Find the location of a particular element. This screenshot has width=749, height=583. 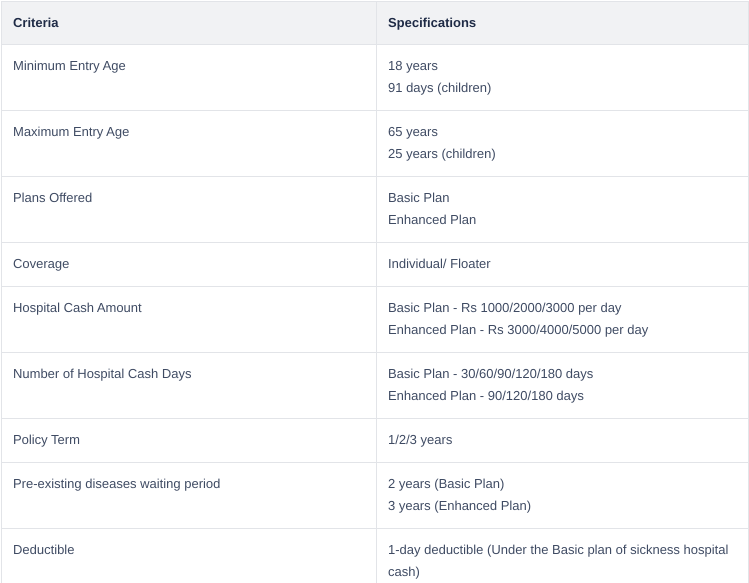

specification-cell: Individual/ Floater is located at coordinates (562, 264).